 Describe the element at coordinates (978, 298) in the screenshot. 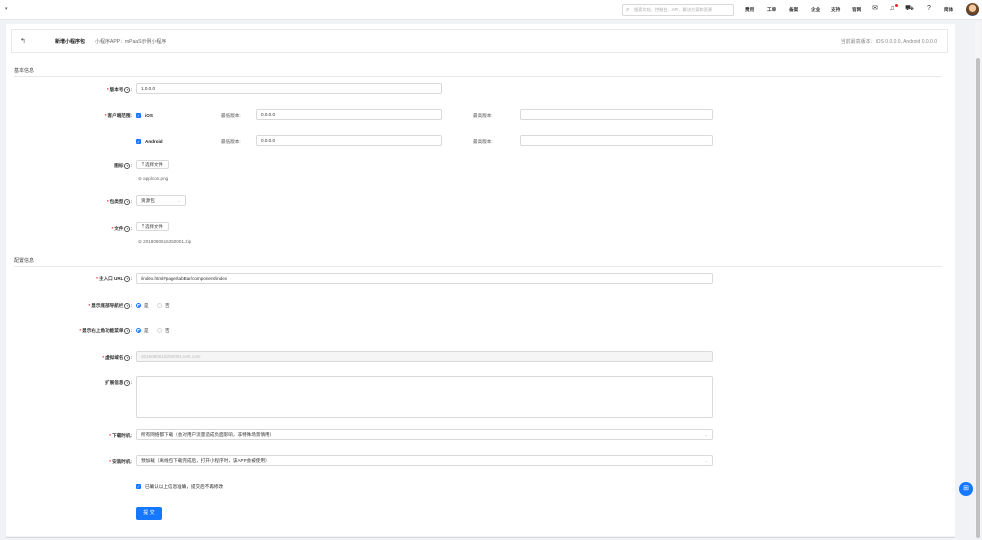

I see `scrollbar-thumb` at that location.